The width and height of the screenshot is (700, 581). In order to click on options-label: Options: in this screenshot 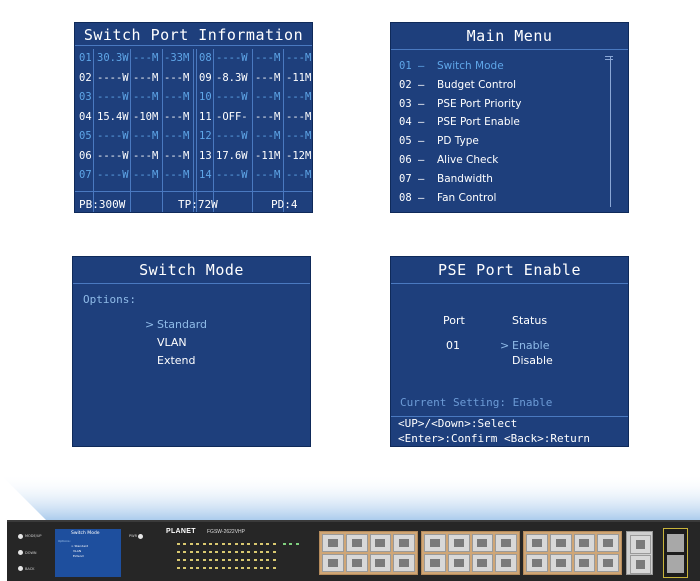, I will do `click(109, 299)`.